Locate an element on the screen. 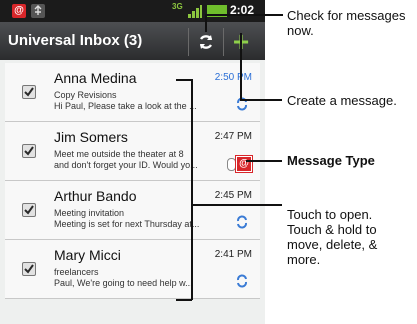  callout-check-messages: Check for messages now. is located at coordinates (346, 23).